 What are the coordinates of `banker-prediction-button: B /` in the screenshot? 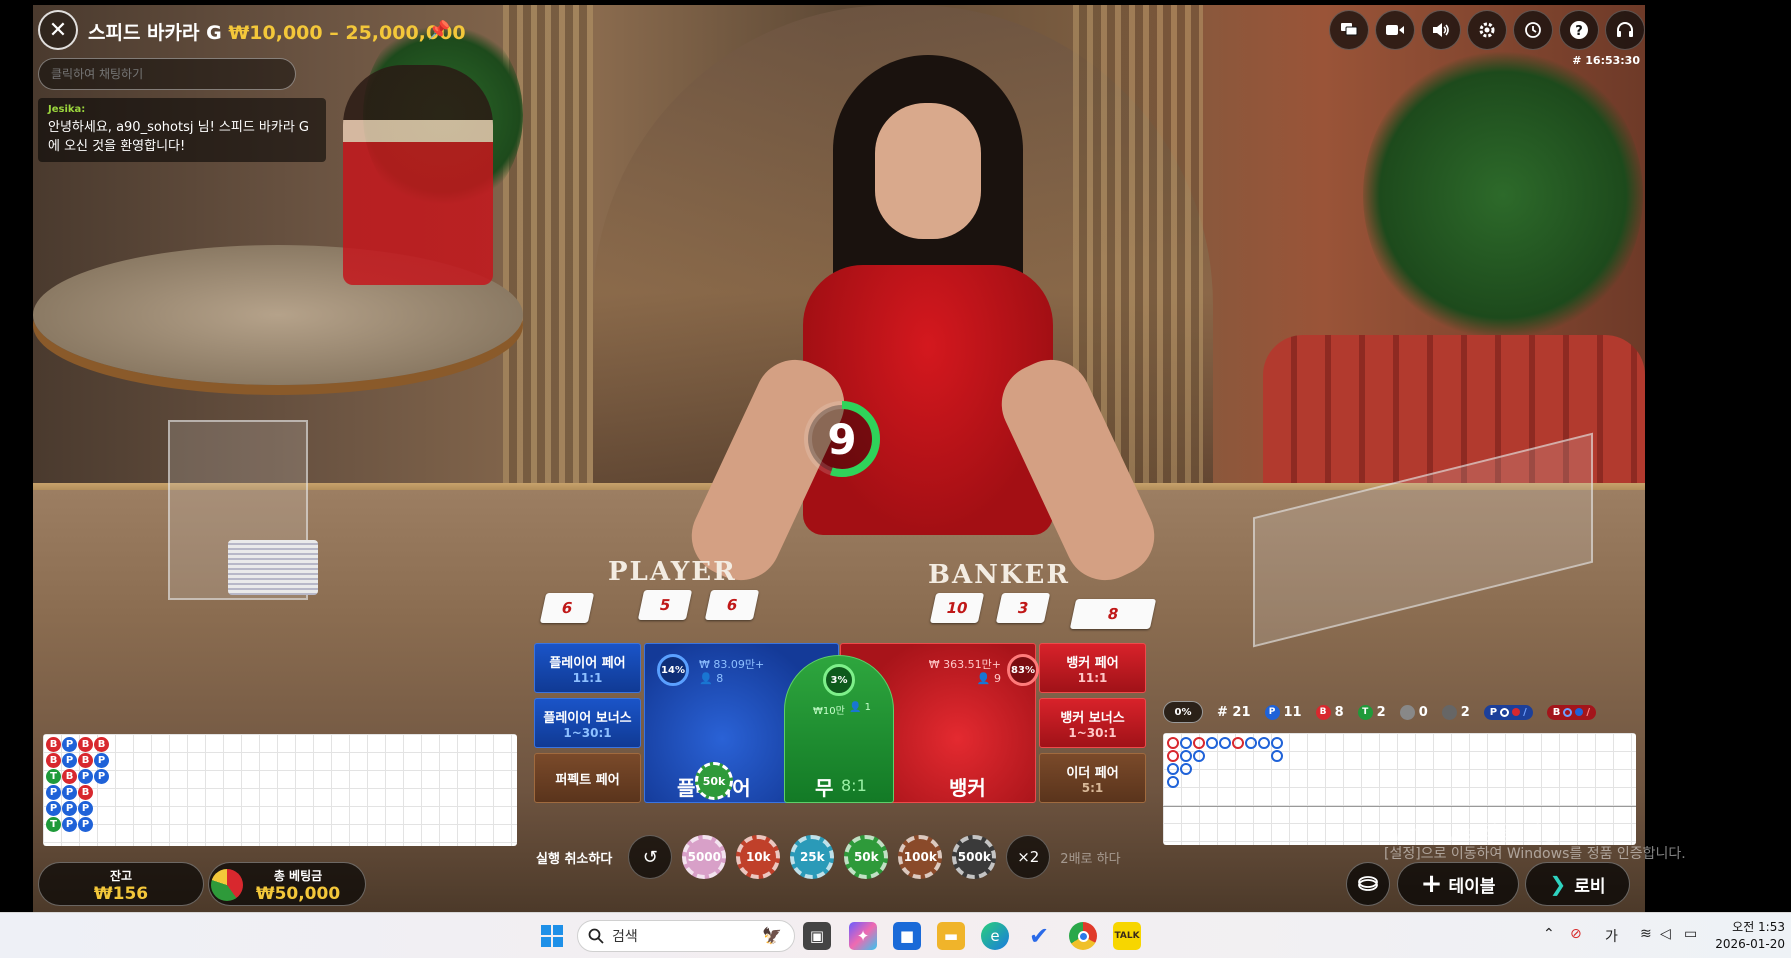 It's located at (1571, 712).